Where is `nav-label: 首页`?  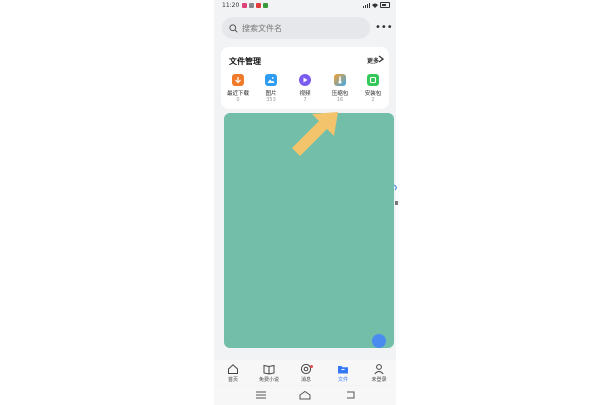
nav-label: 首页 is located at coordinates (232, 380).